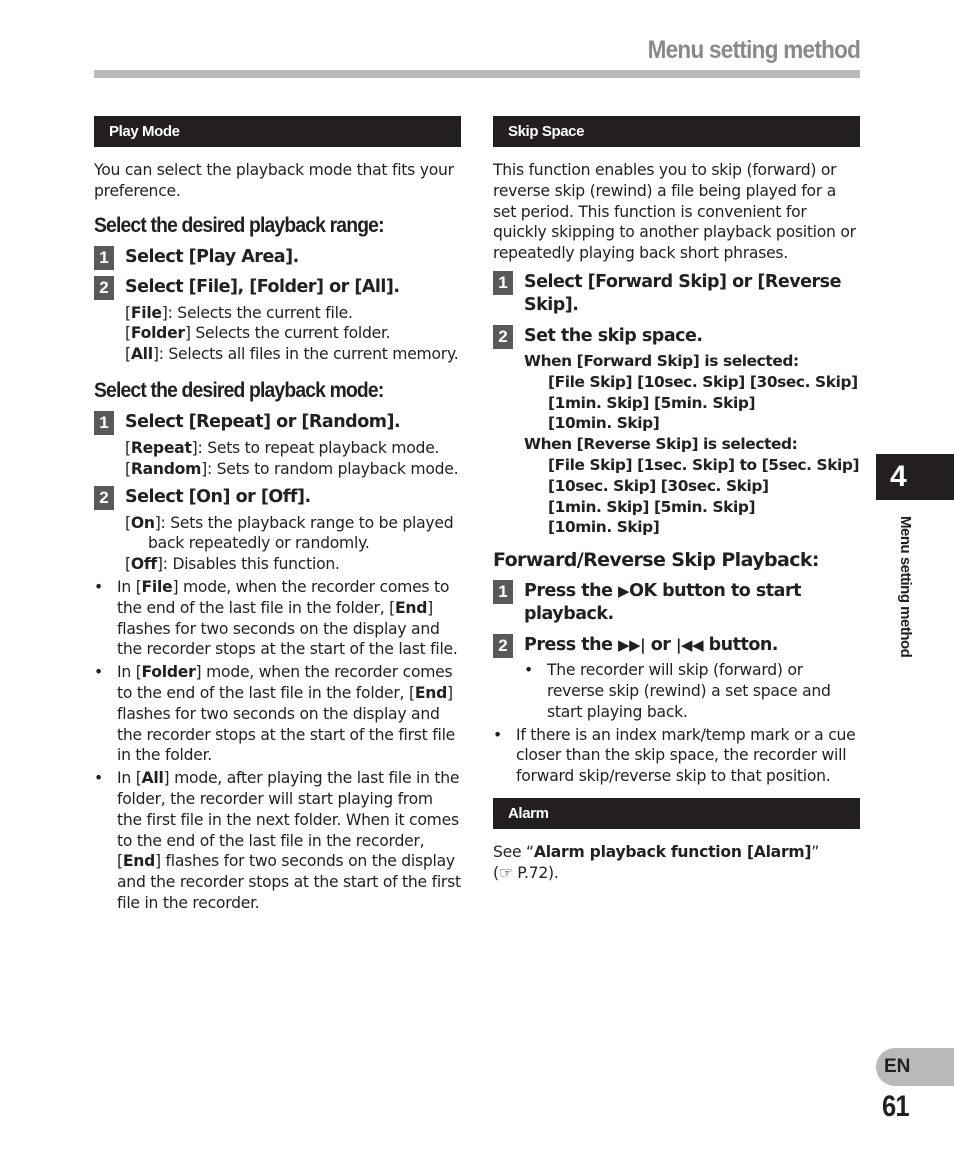 This screenshot has width=954, height=1158. Describe the element at coordinates (676, 813) in the screenshot. I see `section-title-alarm: Alarm` at that location.